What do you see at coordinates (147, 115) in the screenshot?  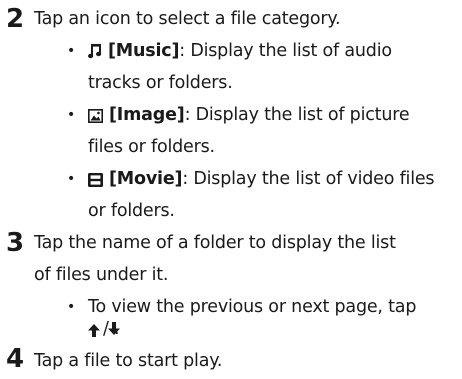 I see `image-label: [Image]` at bounding box center [147, 115].